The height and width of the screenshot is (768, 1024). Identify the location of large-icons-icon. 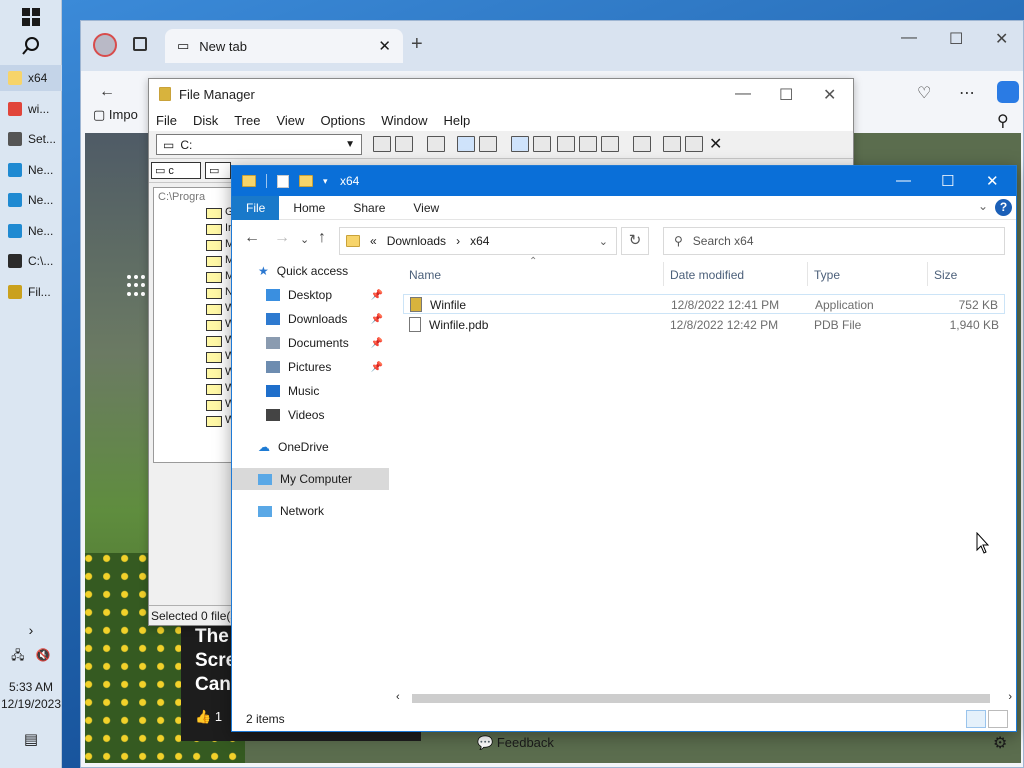
(466, 144).